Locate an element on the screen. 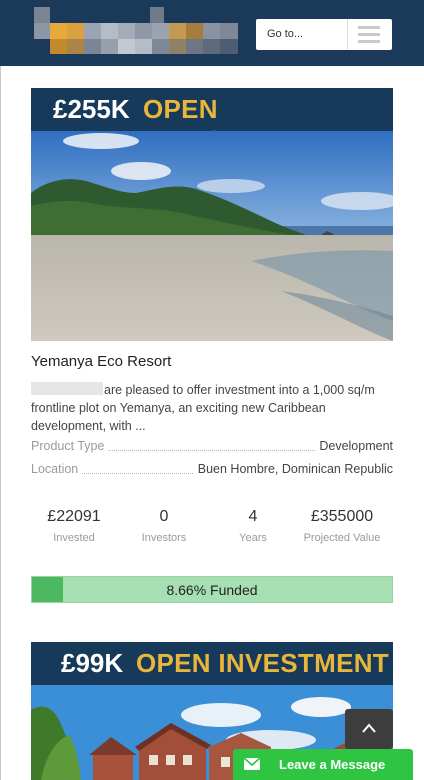 The height and width of the screenshot is (780, 424). detail-label: Product Type is located at coordinates (70, 446).